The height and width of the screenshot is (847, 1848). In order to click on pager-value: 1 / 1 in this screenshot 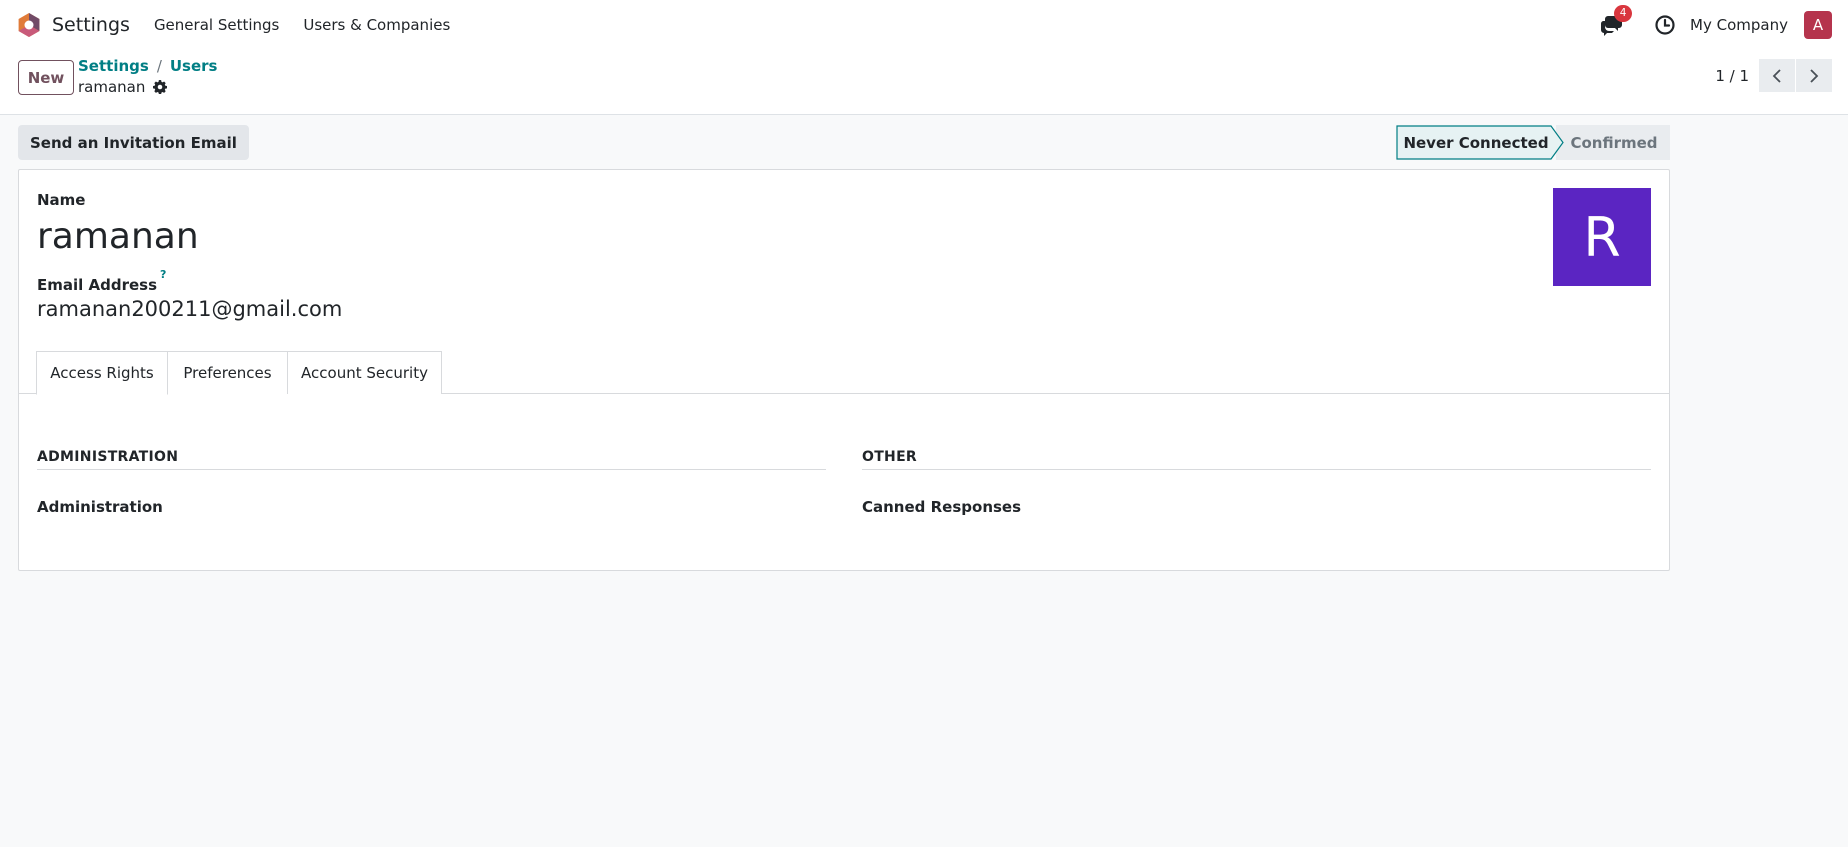, I will do `click(1732, 76)`.